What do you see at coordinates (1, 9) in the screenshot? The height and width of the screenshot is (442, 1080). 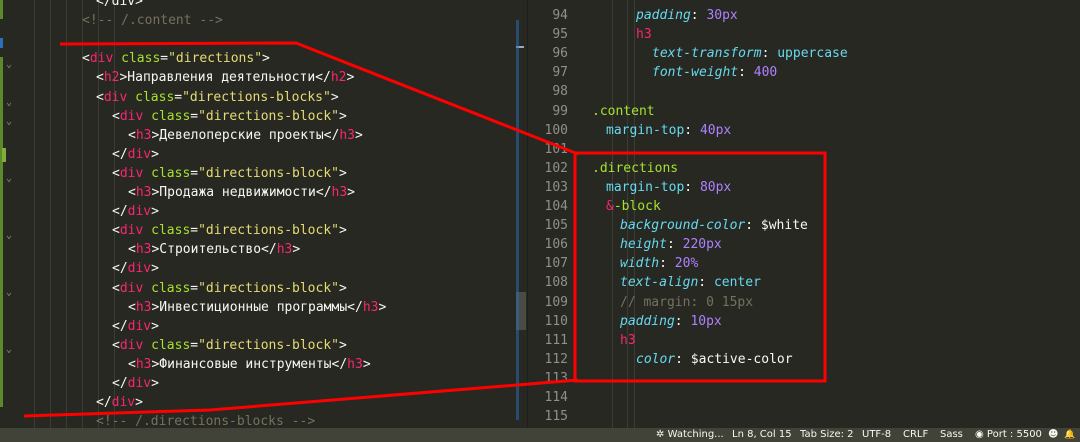 I see `git-modified-marker` at bounding box center [1, 9].